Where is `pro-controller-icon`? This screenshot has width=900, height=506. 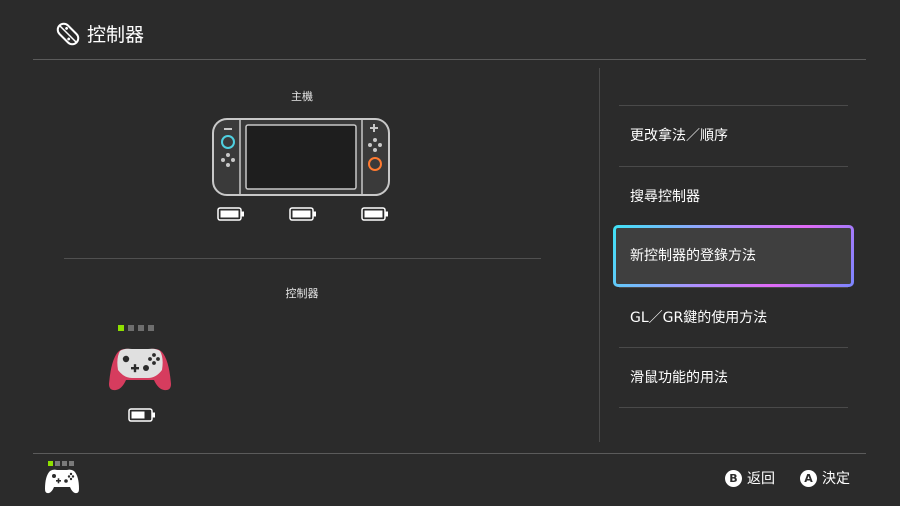
pro-controller-icon is located at coordinates (140, 369).